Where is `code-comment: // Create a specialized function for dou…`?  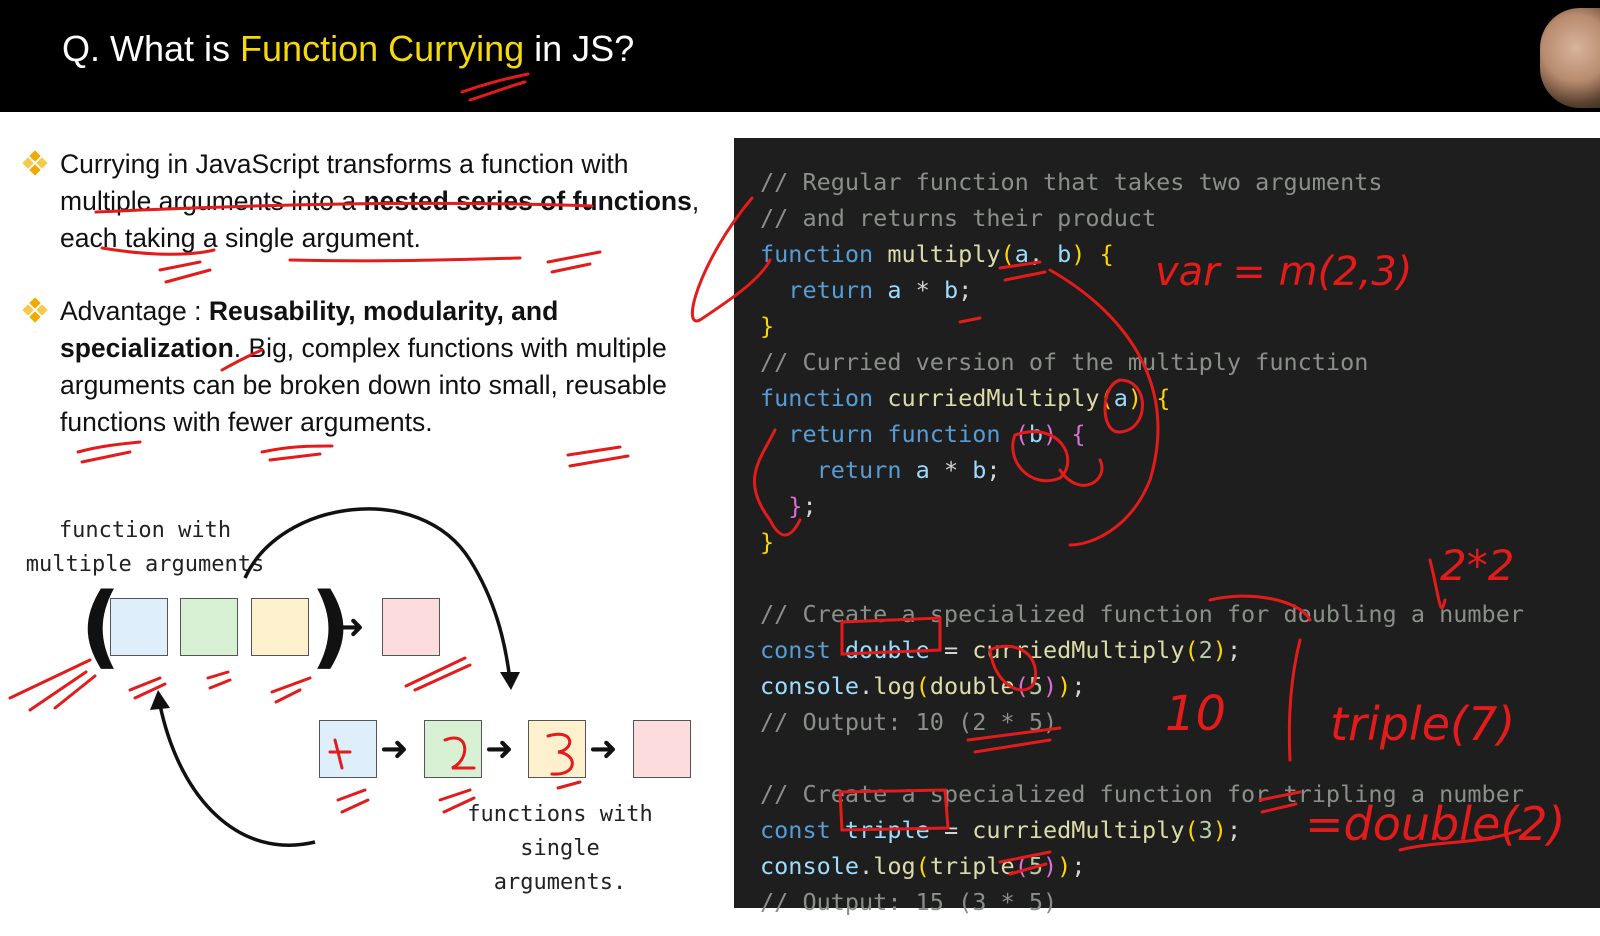 code-comment: // Create a specialized function for dou… is located at coordinates (1142, 614).